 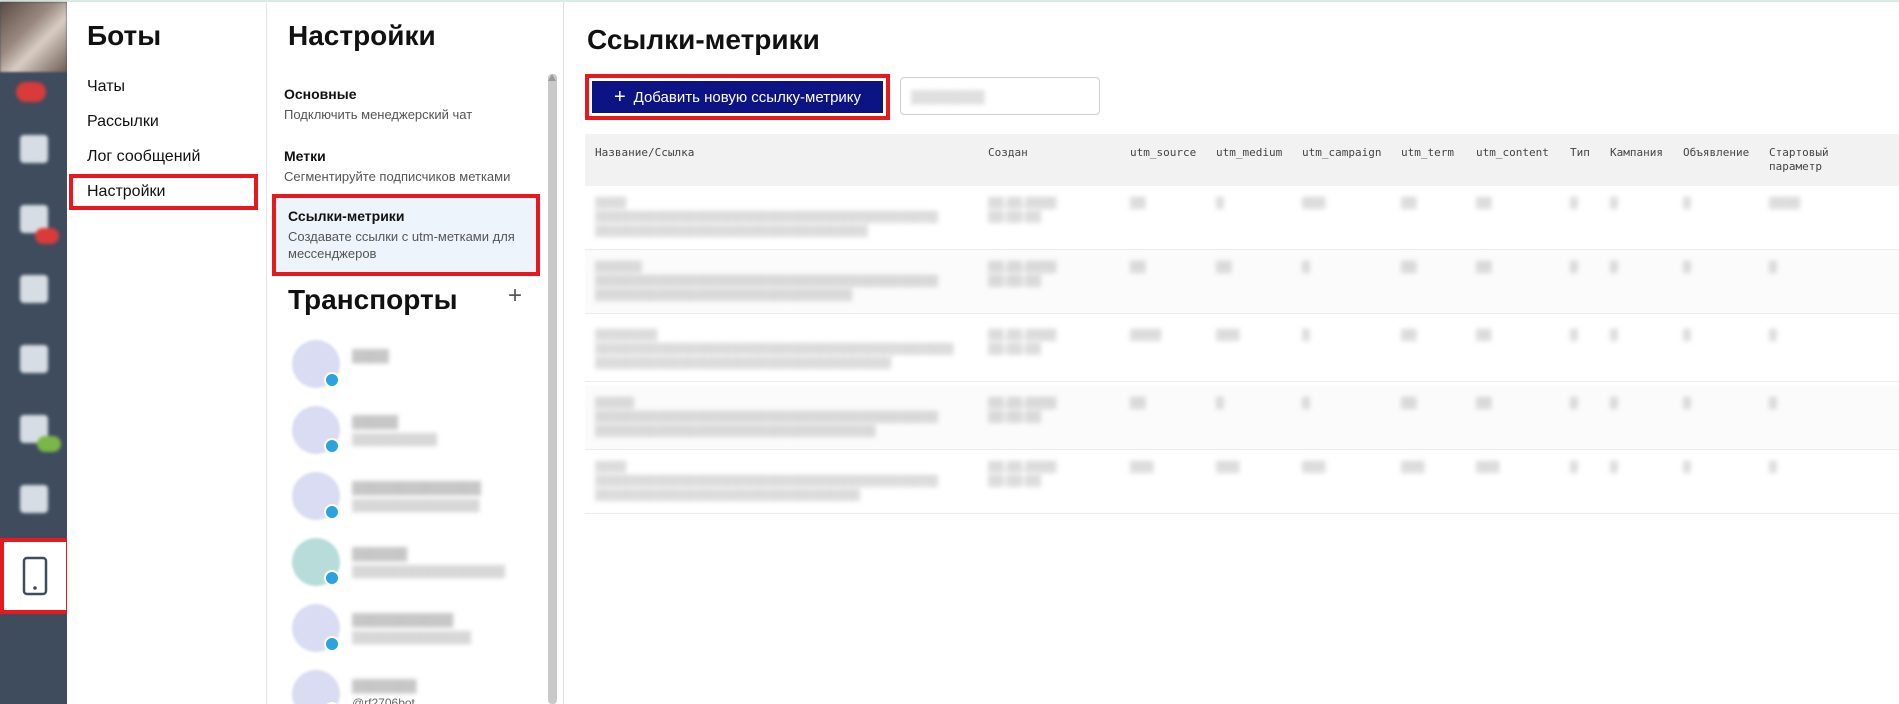 I want to click on cell-link-cont: ▒▒▒▒▒▒▒▒▒▒▒▒▒▒▒▒▒▒▒▒▒▒▒▒▒▒▒▒▒▒▒▒▒, so click(x=724, y=295).